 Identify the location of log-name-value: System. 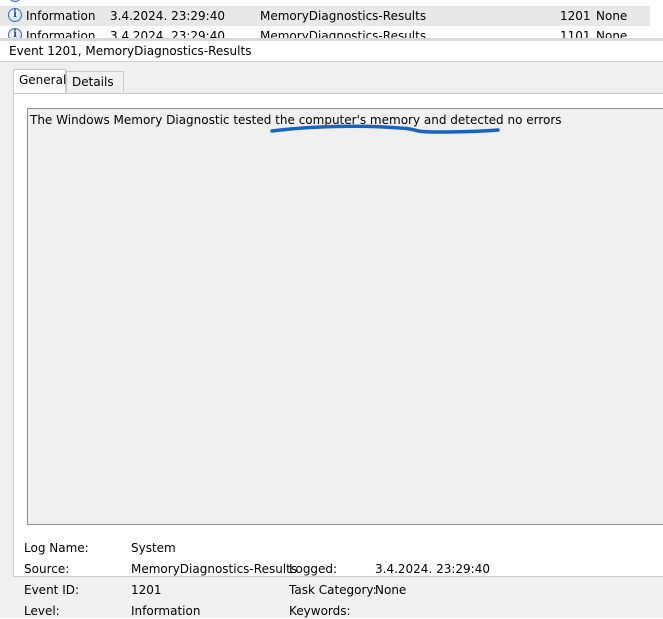
(153, 548).